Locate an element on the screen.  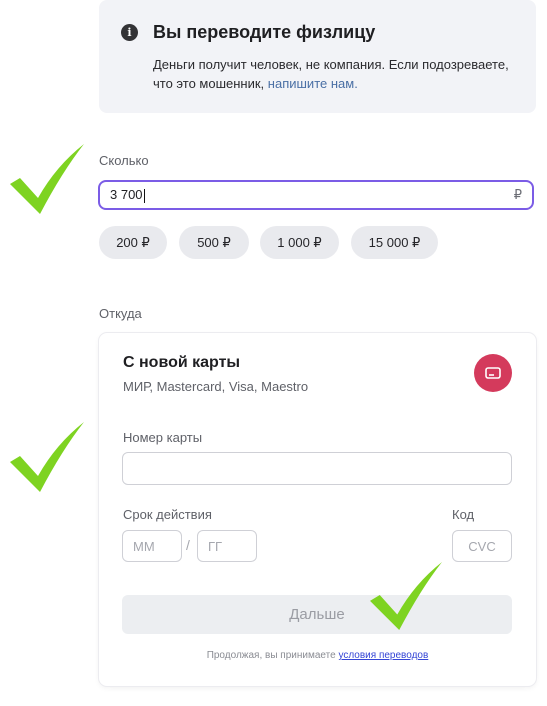
expiry-year-input: ГГ is located at coordinates (227, 546).